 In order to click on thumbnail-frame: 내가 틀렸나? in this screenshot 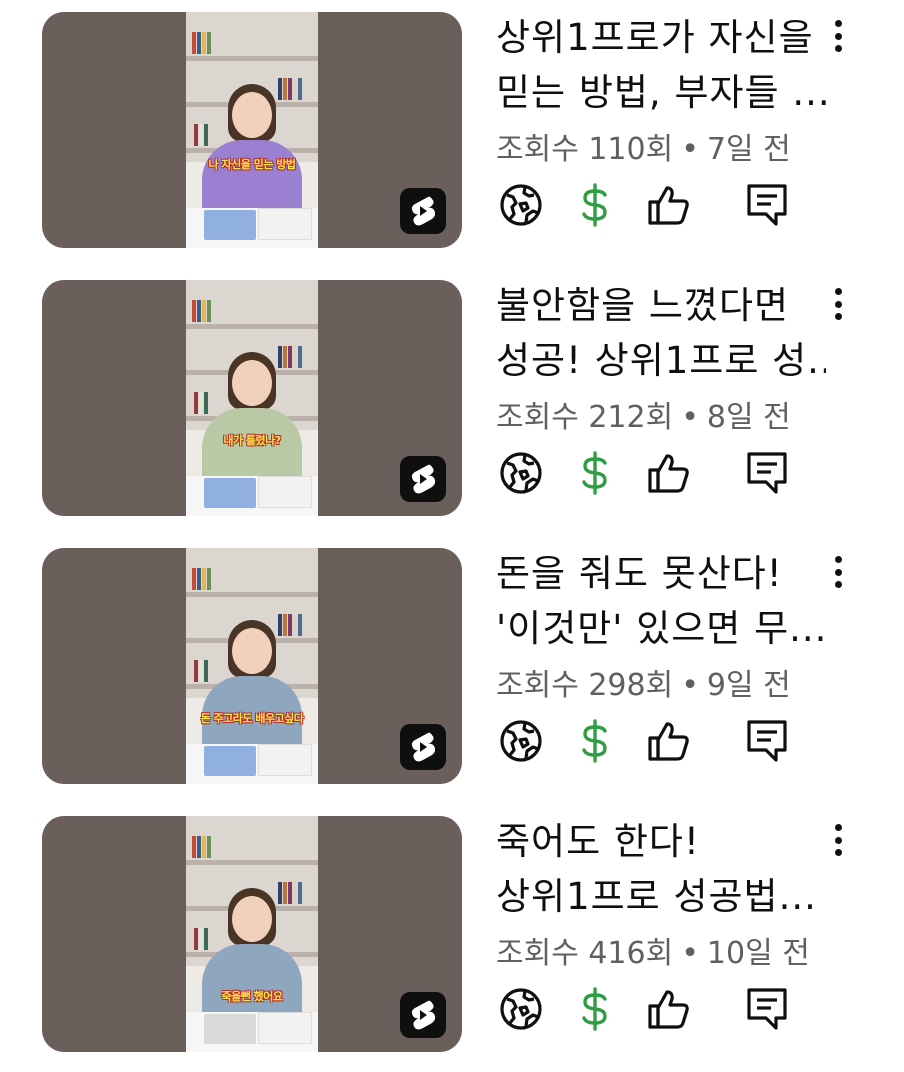, I will do `click(252, 398)`.